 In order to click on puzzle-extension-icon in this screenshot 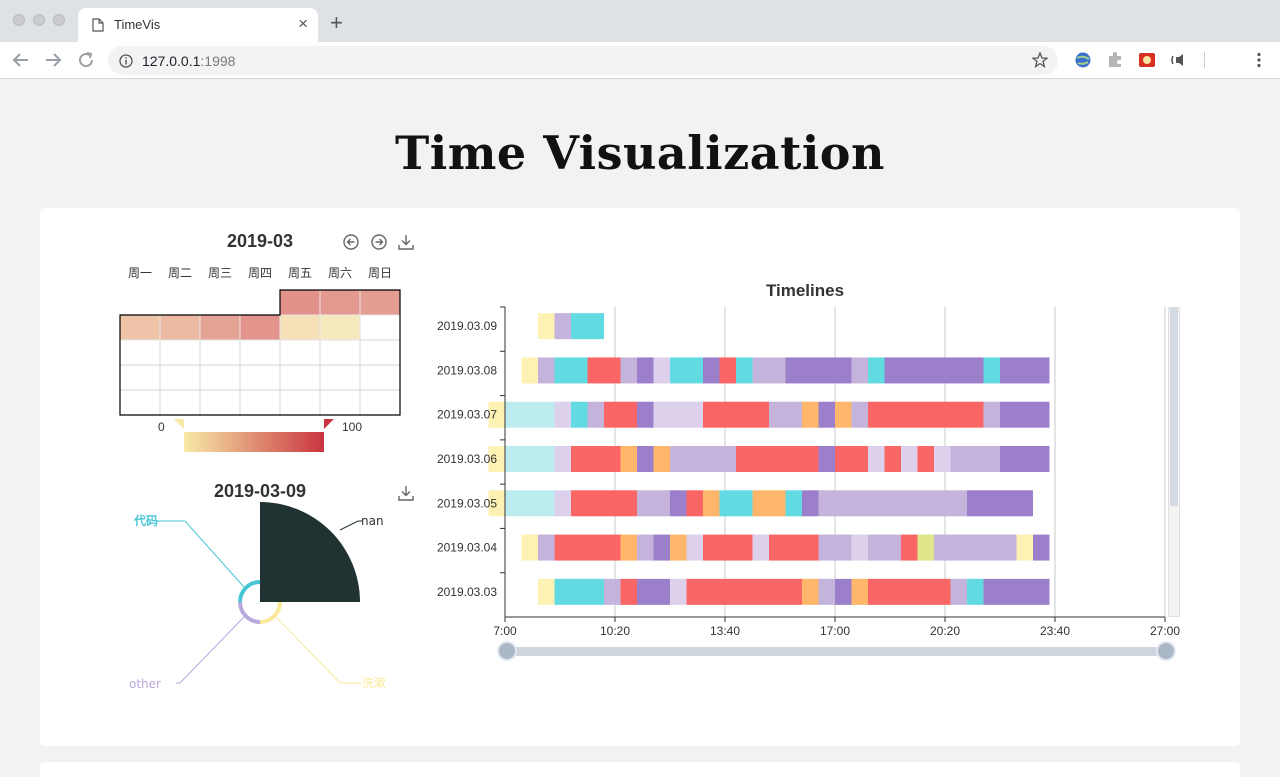, I will do `click(1115, 60)`.